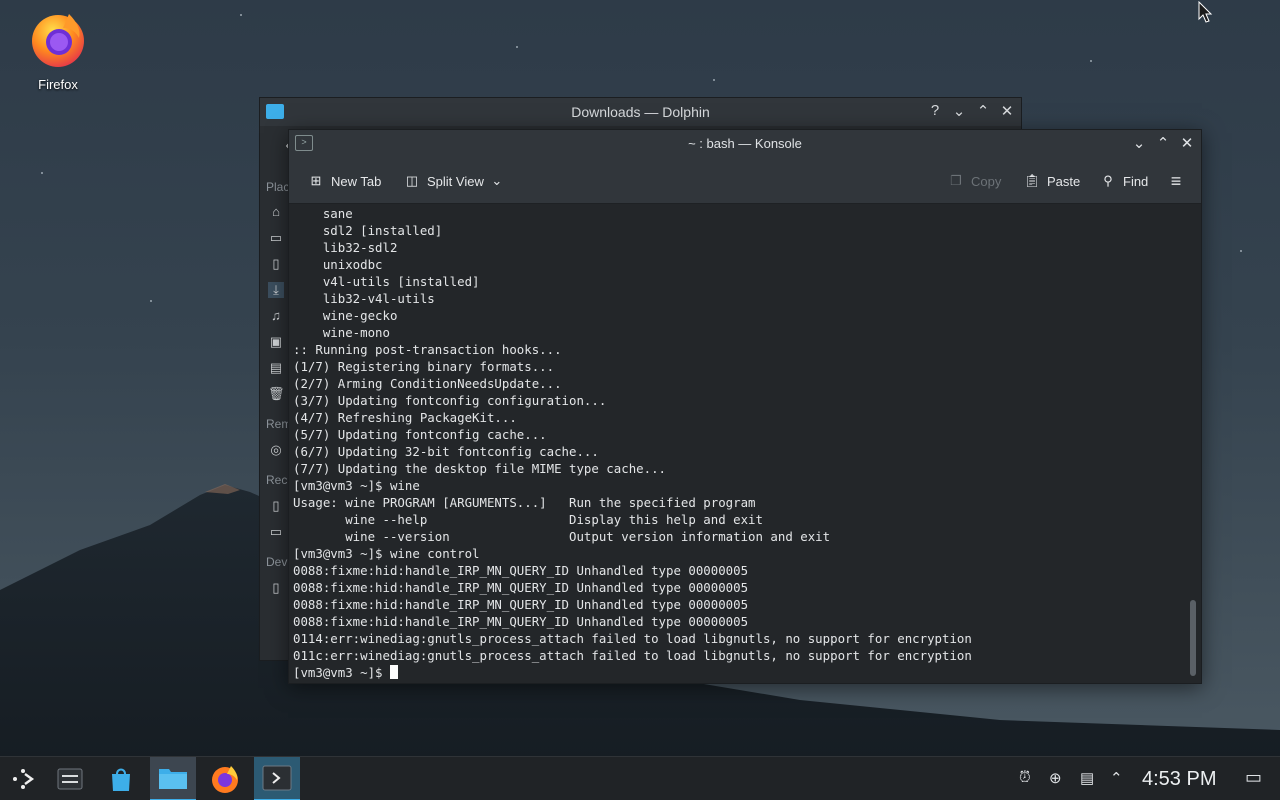  I want to click on dolphin-title: Downloads — Dolphin, so click(640, 112).